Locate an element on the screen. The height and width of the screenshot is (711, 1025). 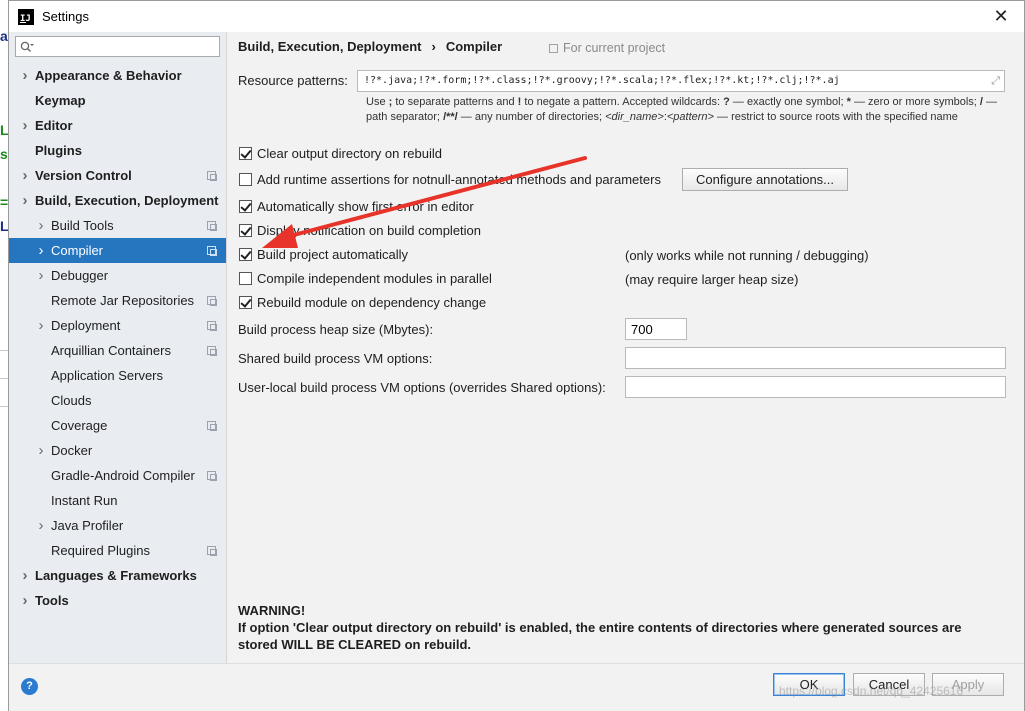
display-notification-checkbox: Display notification on build completion is located at coordinates (360, 230).